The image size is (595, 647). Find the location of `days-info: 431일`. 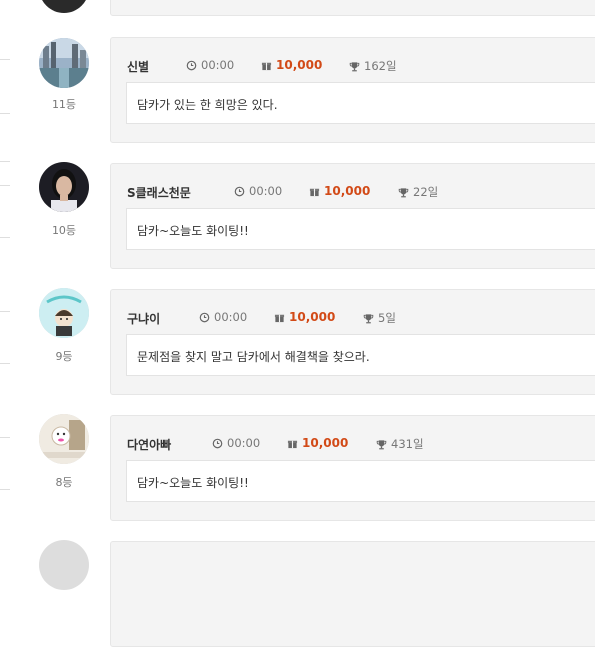

days-info: 431일 is located at coordinates (400, 444).